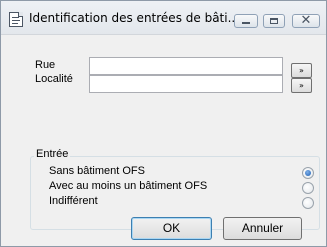  What do you see at coordinates (45, 65) in the screenshot?
I see `street-label: Rue` at bounding box center [45, 65].